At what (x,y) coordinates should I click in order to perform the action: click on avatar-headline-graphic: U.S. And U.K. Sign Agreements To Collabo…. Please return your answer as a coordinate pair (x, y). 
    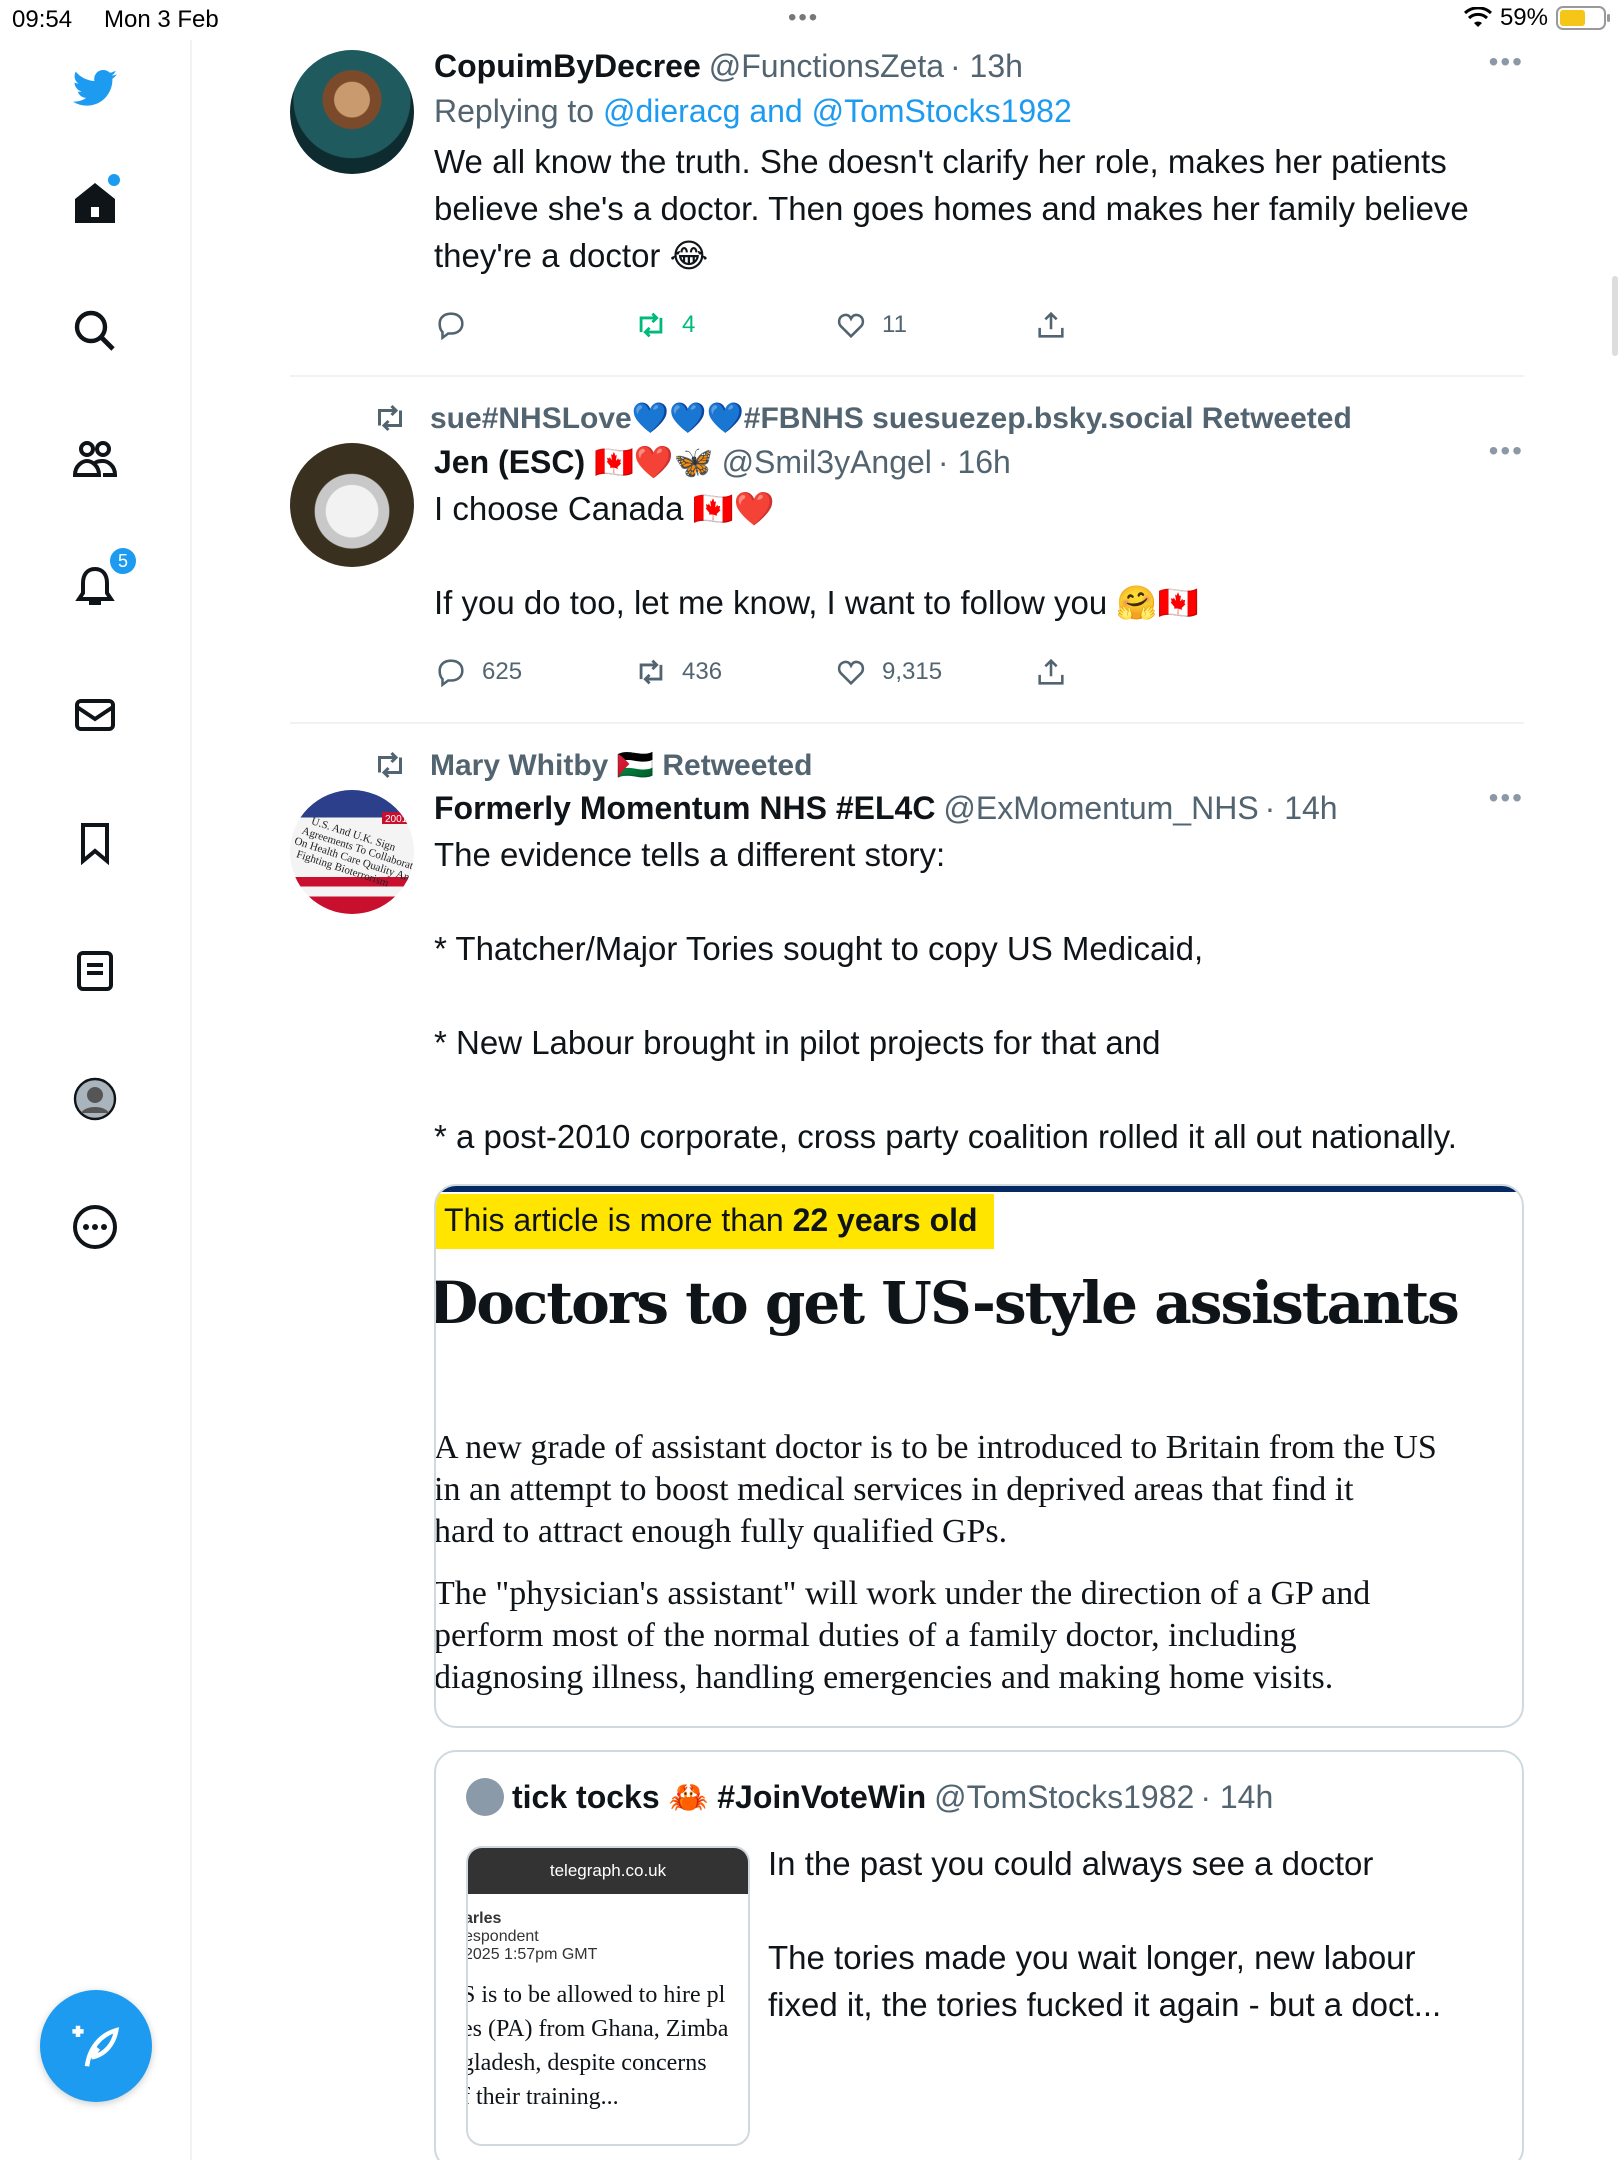
    Looking at the image, I should click on (353, 851).